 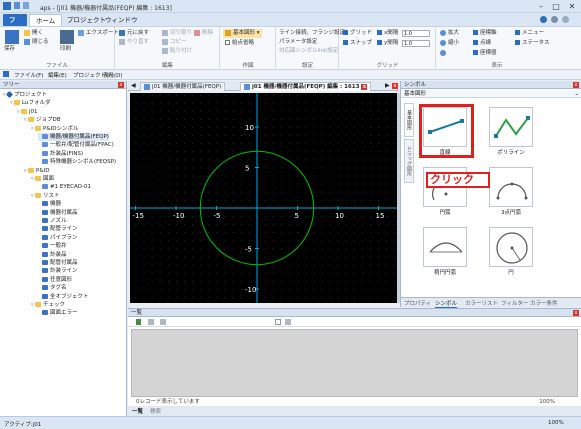 I want to click on close-doc-button: 閉じる, so click(x=36, y=42).